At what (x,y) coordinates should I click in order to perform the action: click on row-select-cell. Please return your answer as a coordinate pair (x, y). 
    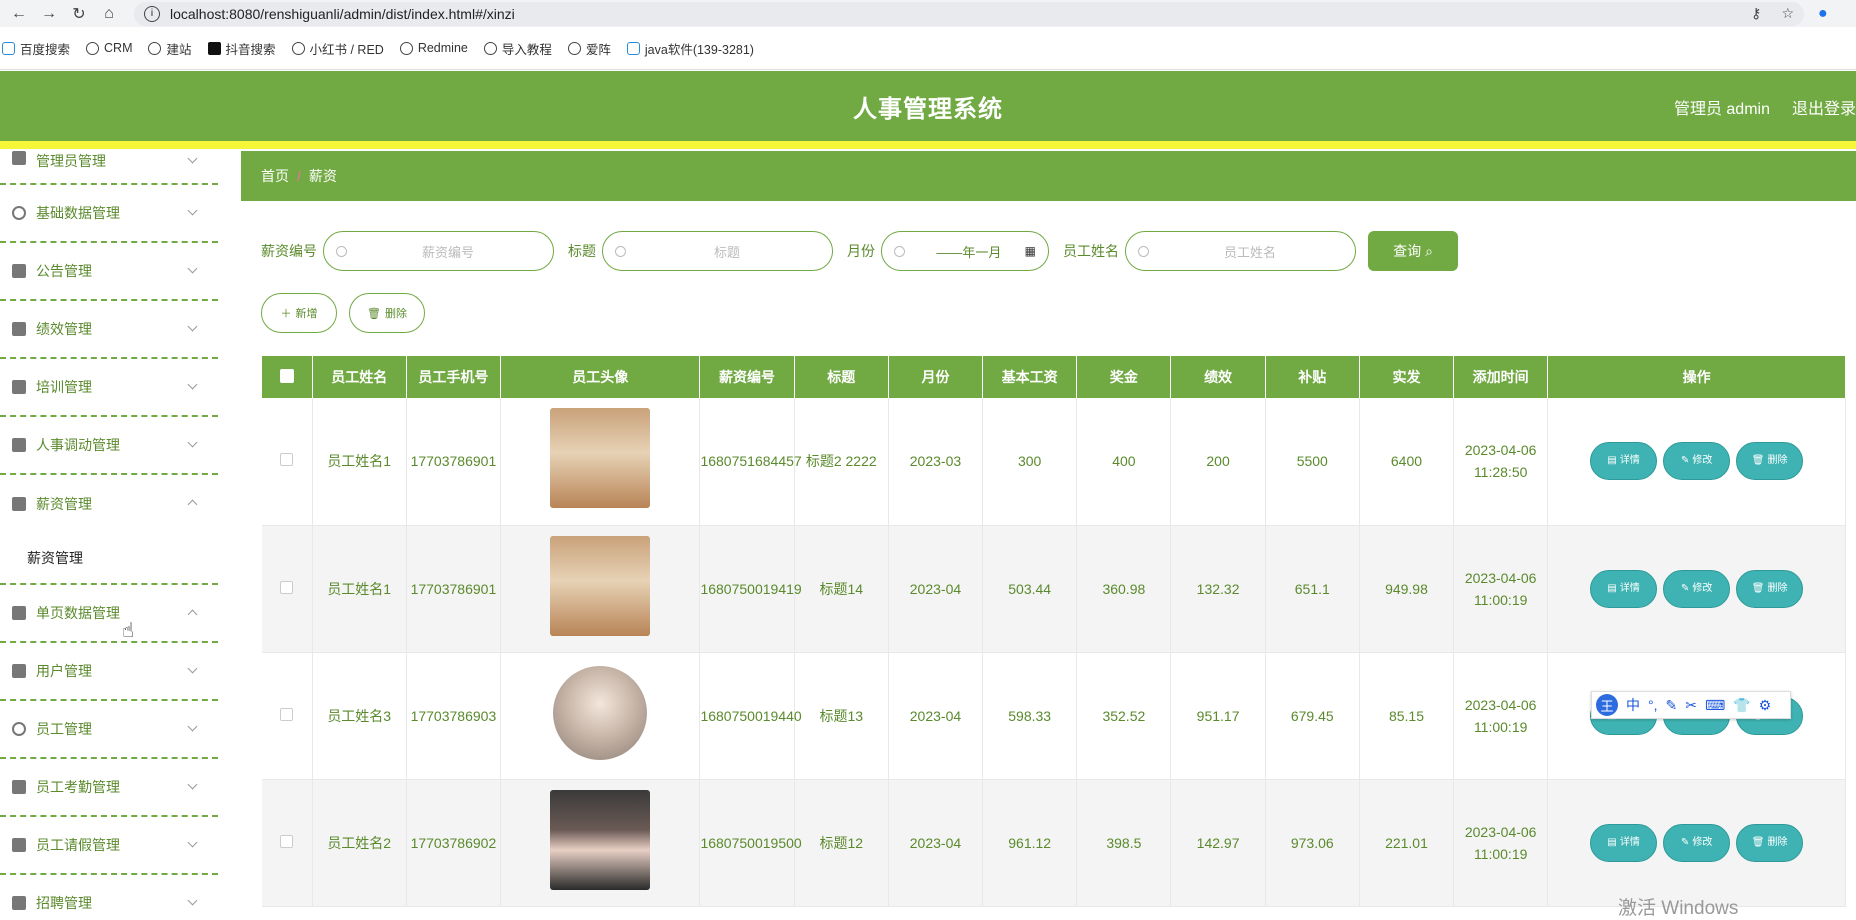
    Looking at the image, I should click on (287, 462).